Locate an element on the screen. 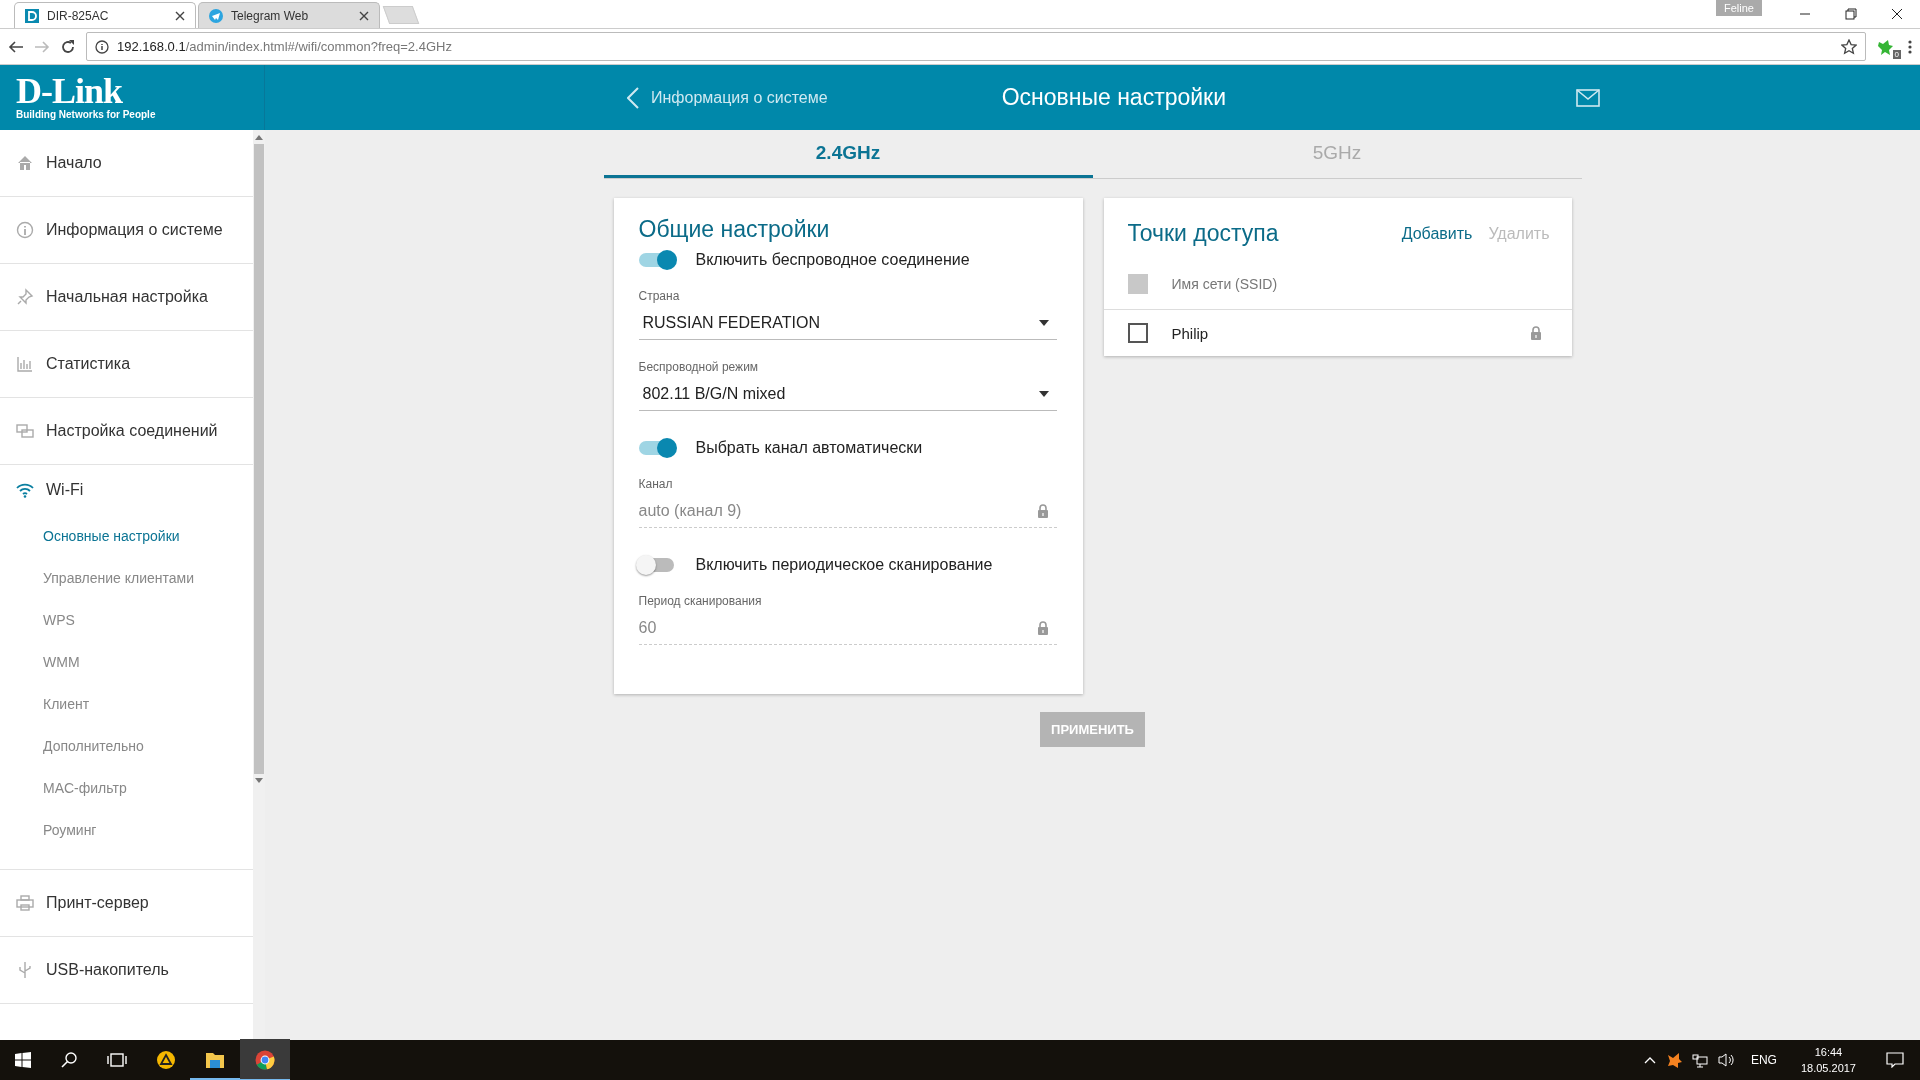 The width and height of the screenshot is (1920, 1080). extension-icon is located at coordinates (1885, 46).